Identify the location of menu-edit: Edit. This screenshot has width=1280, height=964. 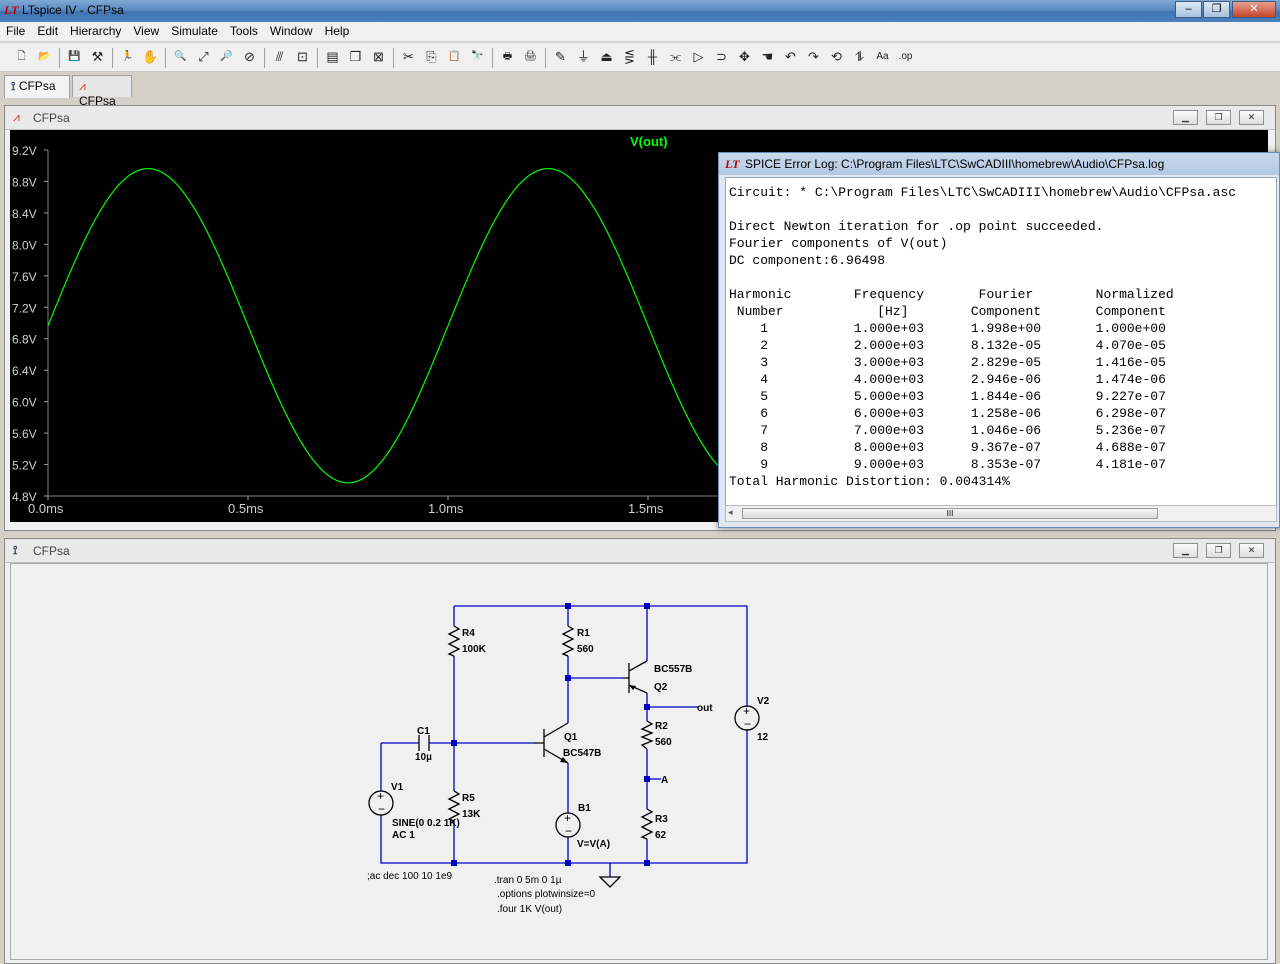
(47, 30).